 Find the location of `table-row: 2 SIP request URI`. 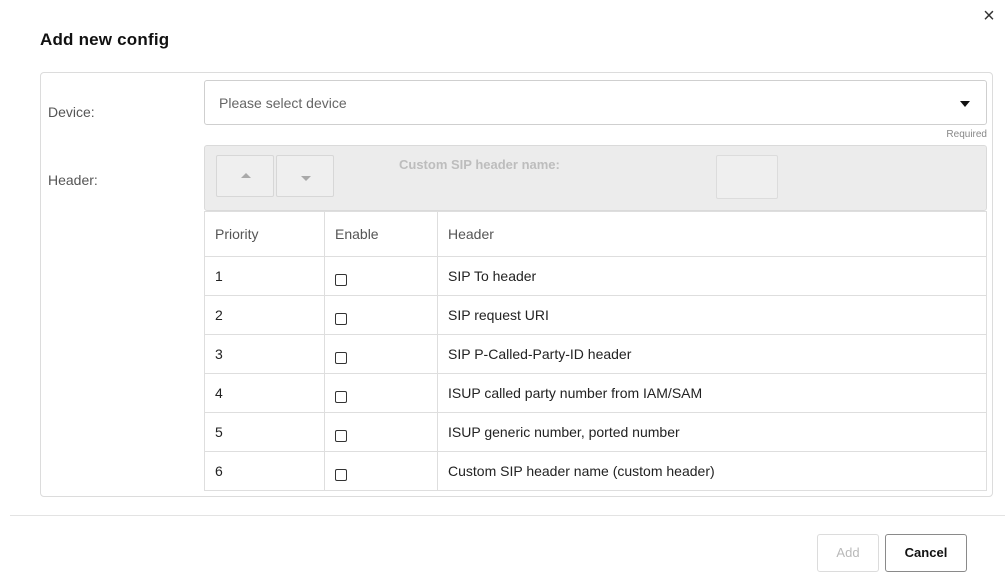

table-row: 2 SIP request URI is located at coordinates (595, 315).